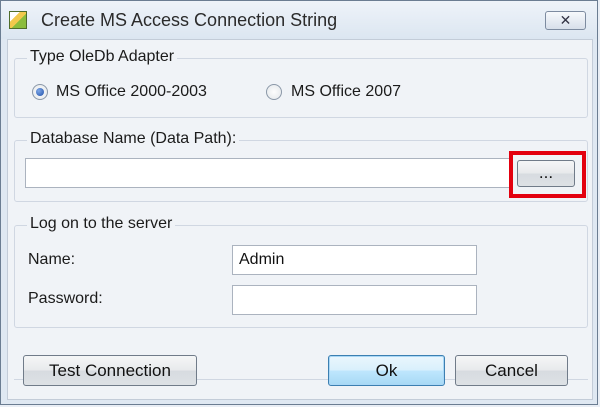  I want to click on title-bar: Create MS Access Connection String ✕, so click(299, 20).